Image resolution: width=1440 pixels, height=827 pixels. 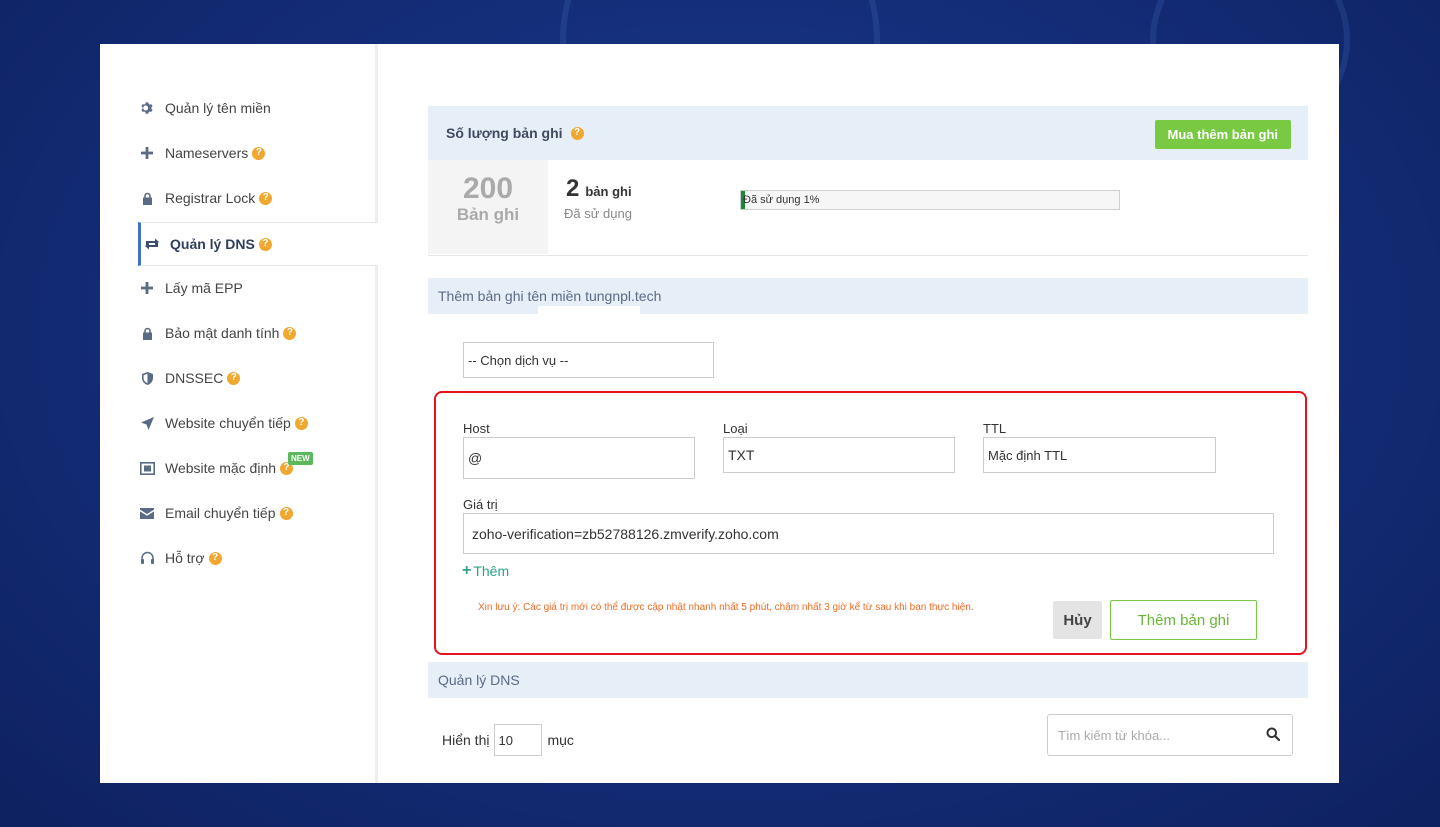 I want to click on tab-connector, so click(x=589, y=311).